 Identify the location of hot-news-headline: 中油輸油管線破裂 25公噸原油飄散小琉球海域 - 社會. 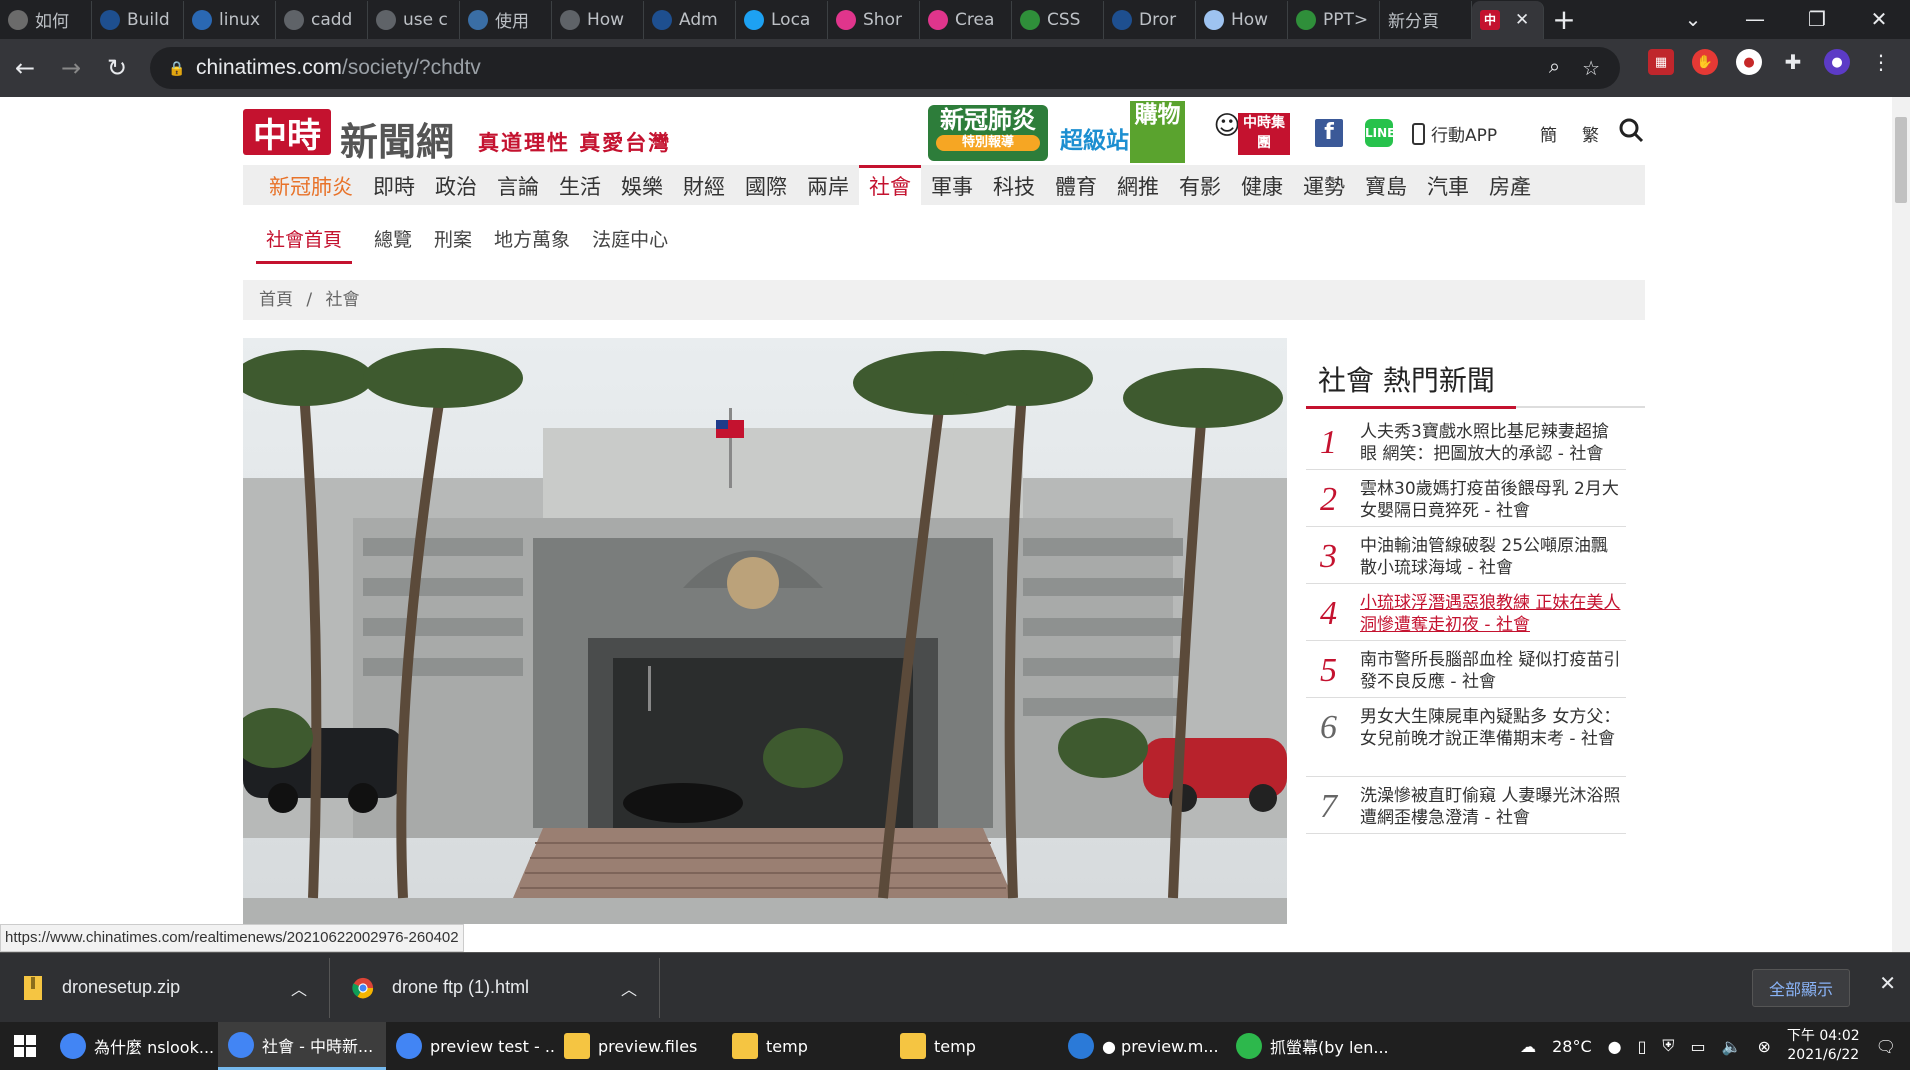
(1492, 556).